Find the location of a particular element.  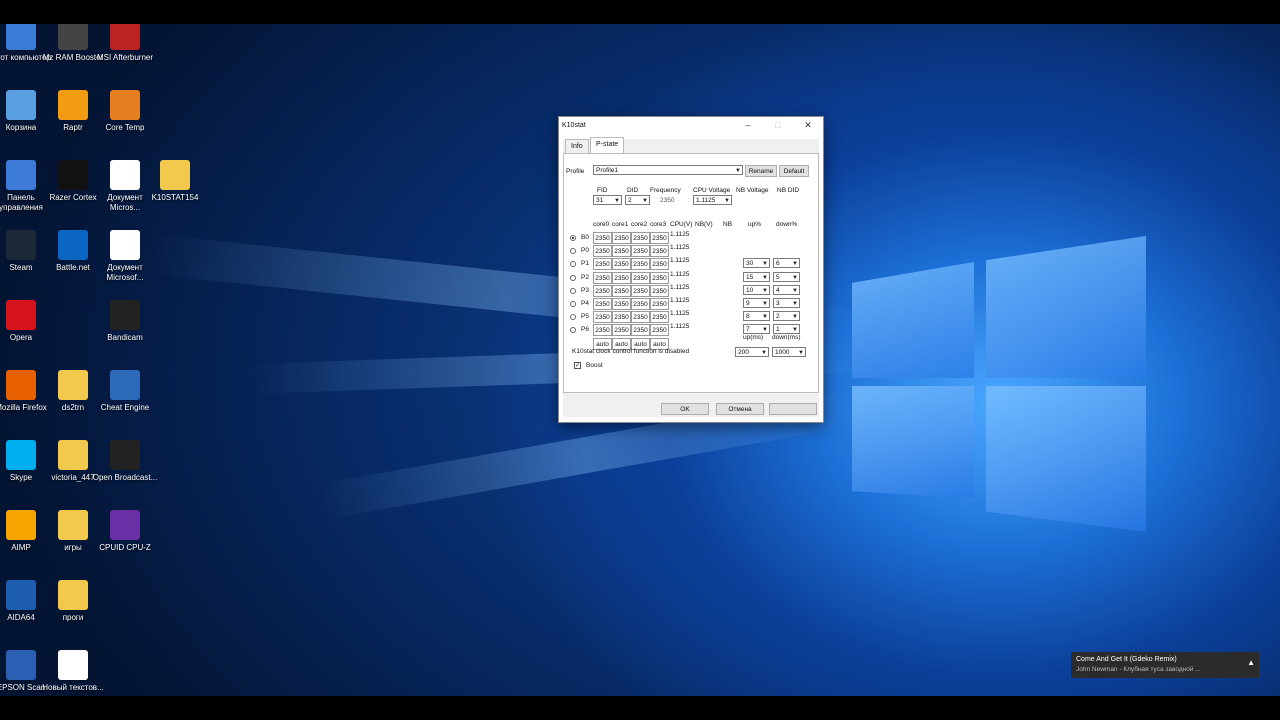

maximize-icon: □ is located at coordinates (778, 125).